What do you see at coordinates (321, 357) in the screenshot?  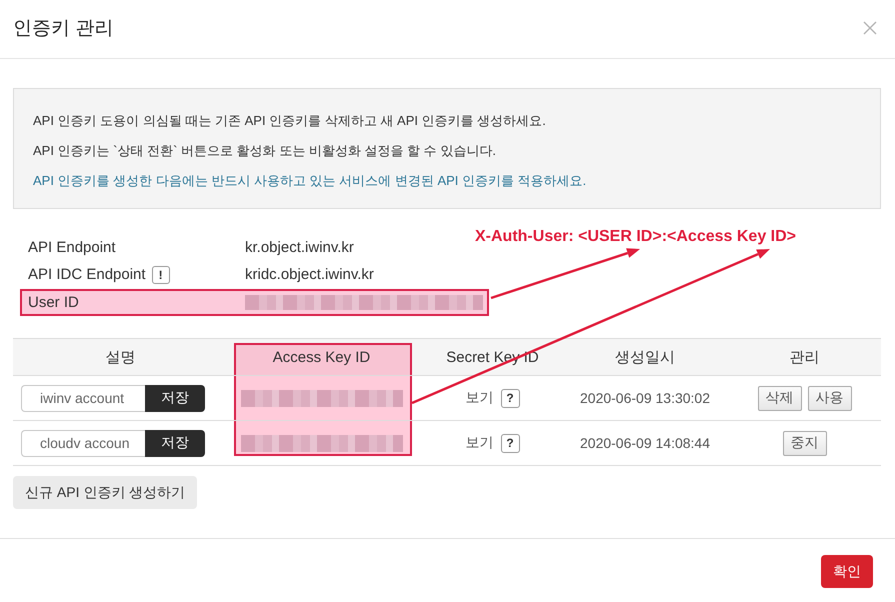 I see `column-header: Access Key ID` at bounding box center [321, 357].